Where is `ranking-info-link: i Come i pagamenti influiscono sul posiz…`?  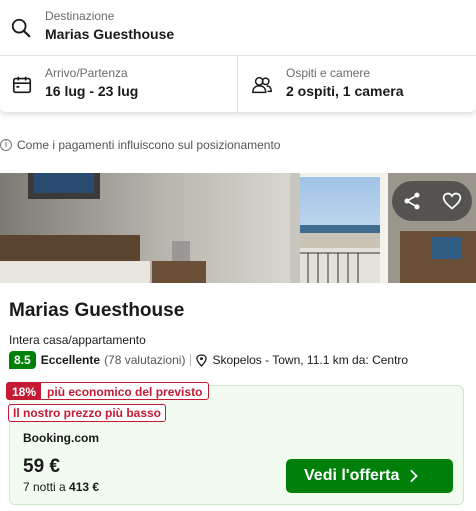
ranking-info-link: i Come i pagamenti influiscono sul posiz… is located at coordinates (140, 145).